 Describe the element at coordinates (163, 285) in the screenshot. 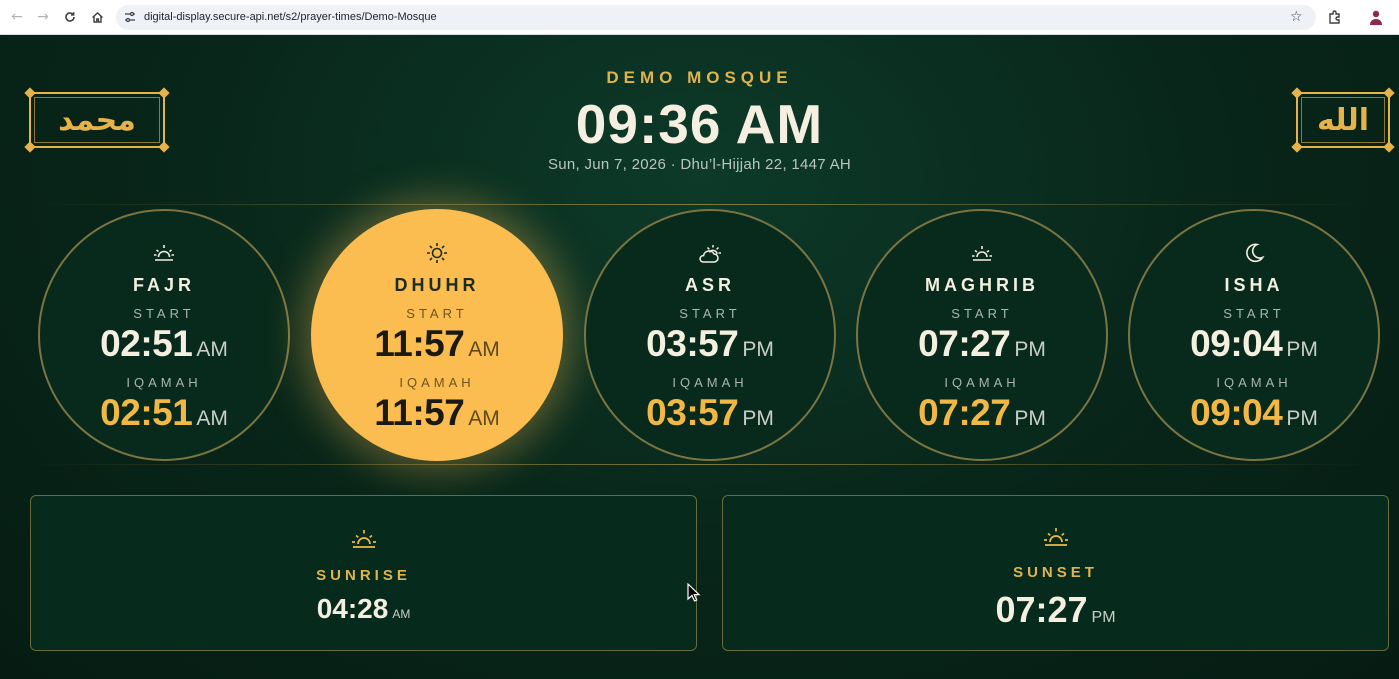

I see `prayer-name: FAJR` at that location.